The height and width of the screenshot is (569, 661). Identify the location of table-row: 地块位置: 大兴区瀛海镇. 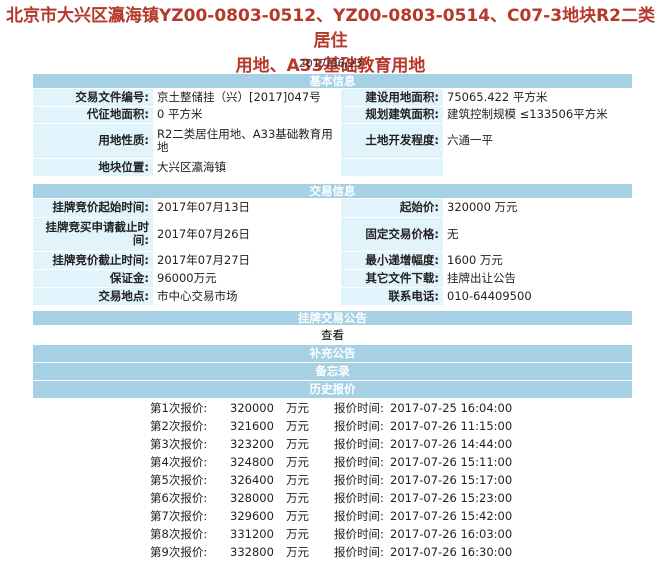
(332, 167).